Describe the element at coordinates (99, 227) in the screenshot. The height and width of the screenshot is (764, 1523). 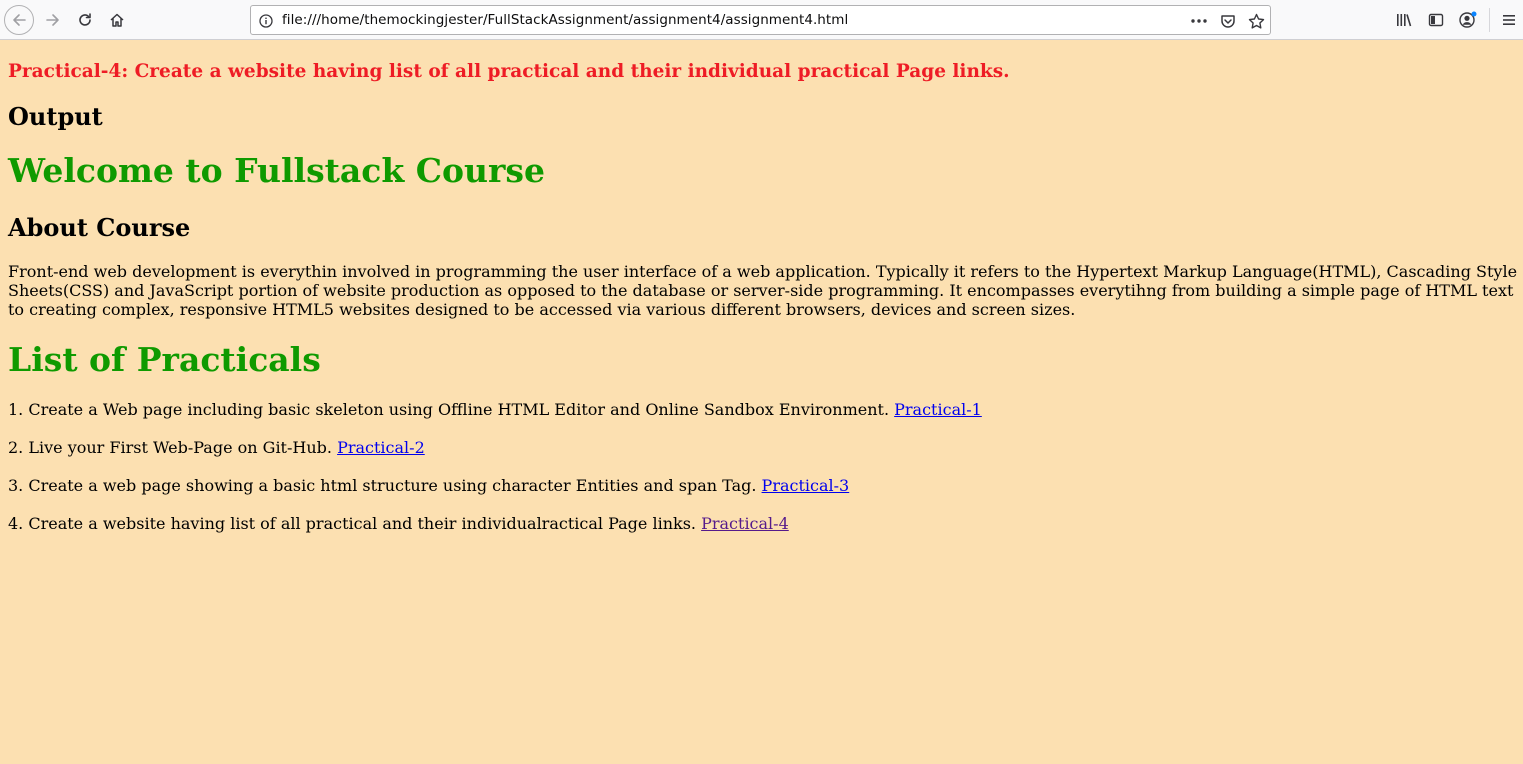
I see `about-heading: About Course` at that location.